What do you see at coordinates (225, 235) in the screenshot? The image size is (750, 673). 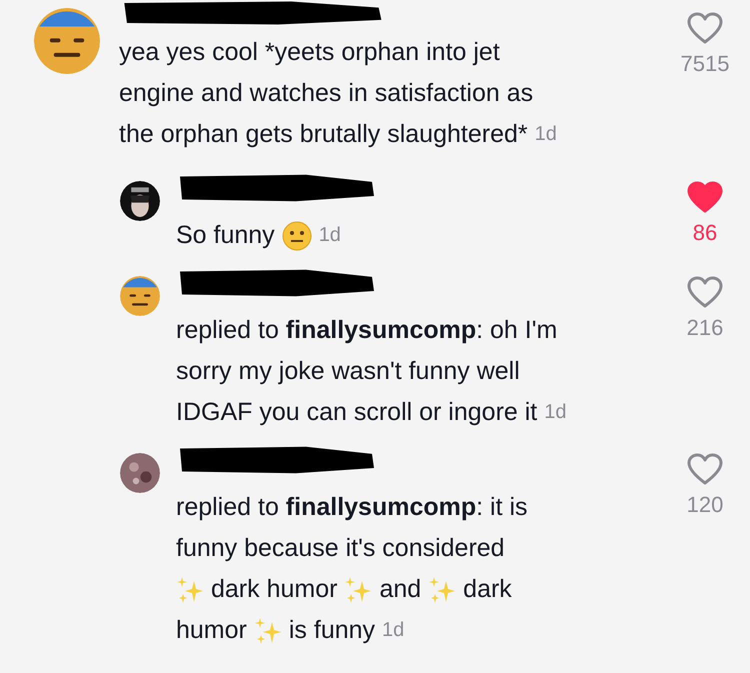 I see `comment-text: So funny` at bounding box center [225, 235].